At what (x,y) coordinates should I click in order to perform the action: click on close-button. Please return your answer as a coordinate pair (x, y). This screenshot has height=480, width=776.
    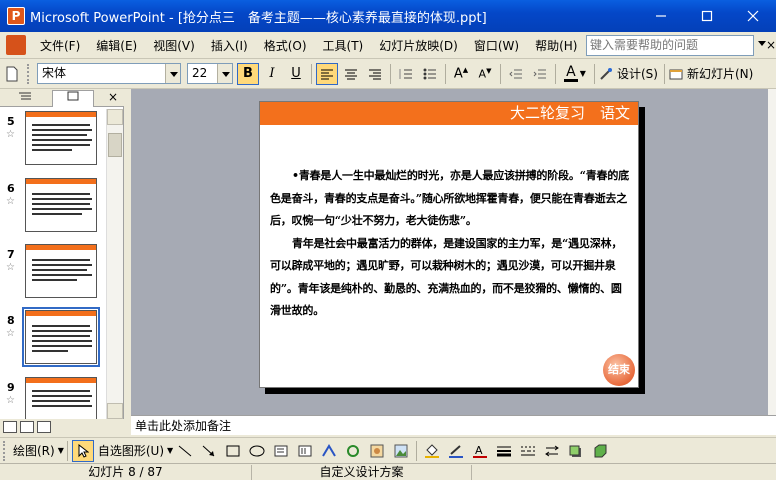
    Looking at the image, I should click on (753, 16).